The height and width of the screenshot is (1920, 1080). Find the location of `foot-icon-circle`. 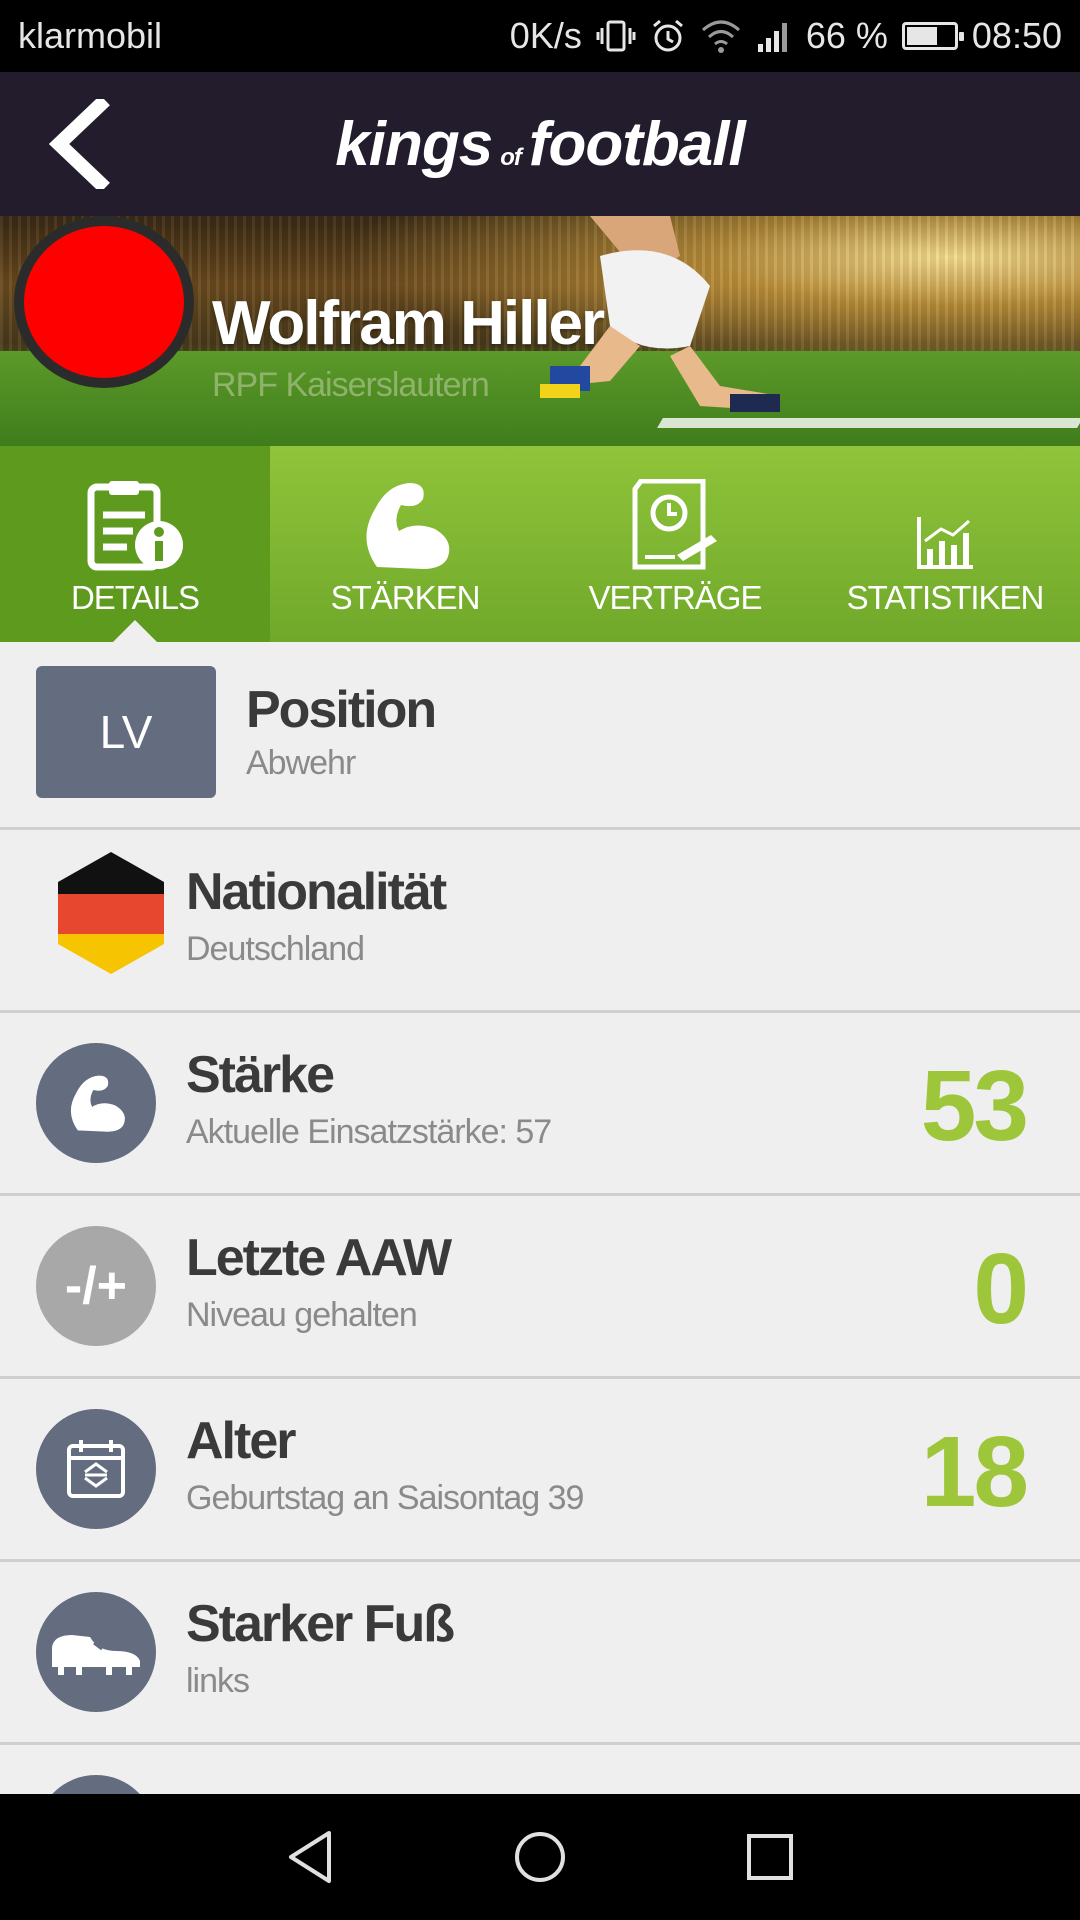

foot-icon-circle is located at coordinates (96, 1652).